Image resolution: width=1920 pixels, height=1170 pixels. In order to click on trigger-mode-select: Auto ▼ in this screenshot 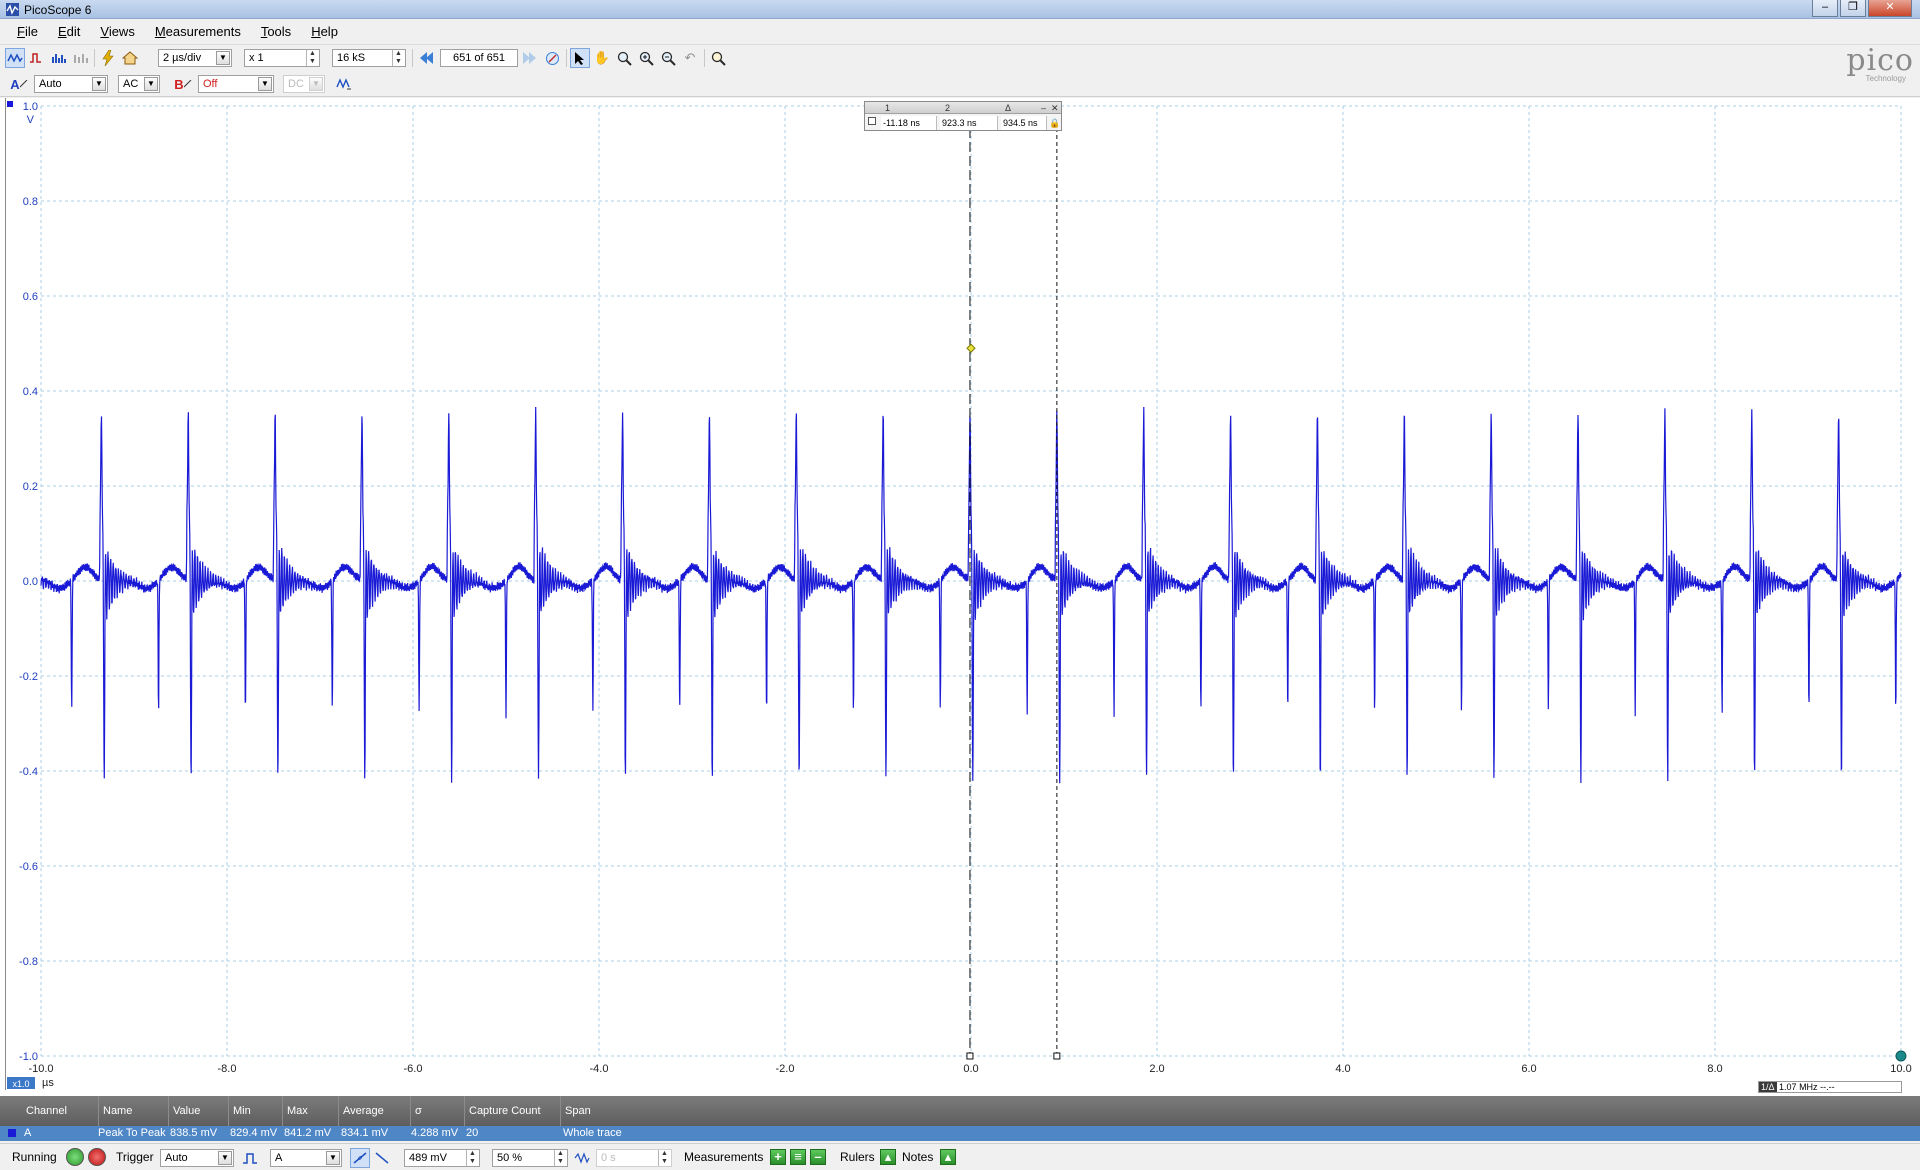, I will do `click(197, 1158)`.